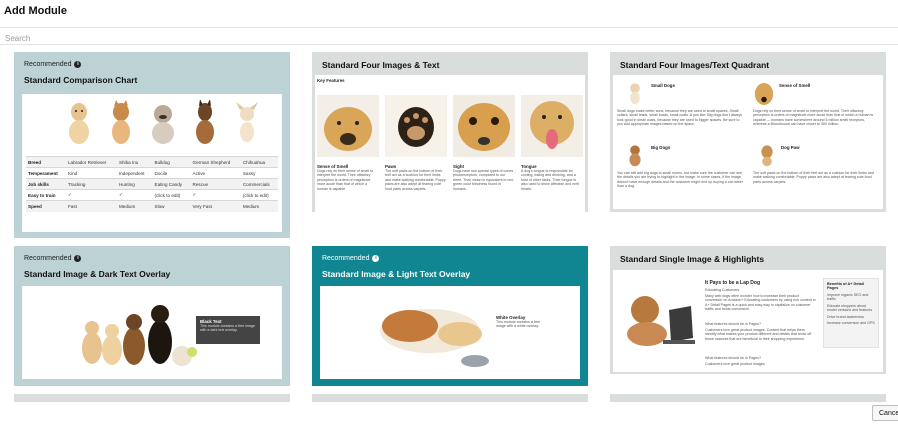  What do you see at coordinates (81, 80) in the screenshot?
I see `module-card-title: Standard Comparison Chart` at bounding box center [81, 80].